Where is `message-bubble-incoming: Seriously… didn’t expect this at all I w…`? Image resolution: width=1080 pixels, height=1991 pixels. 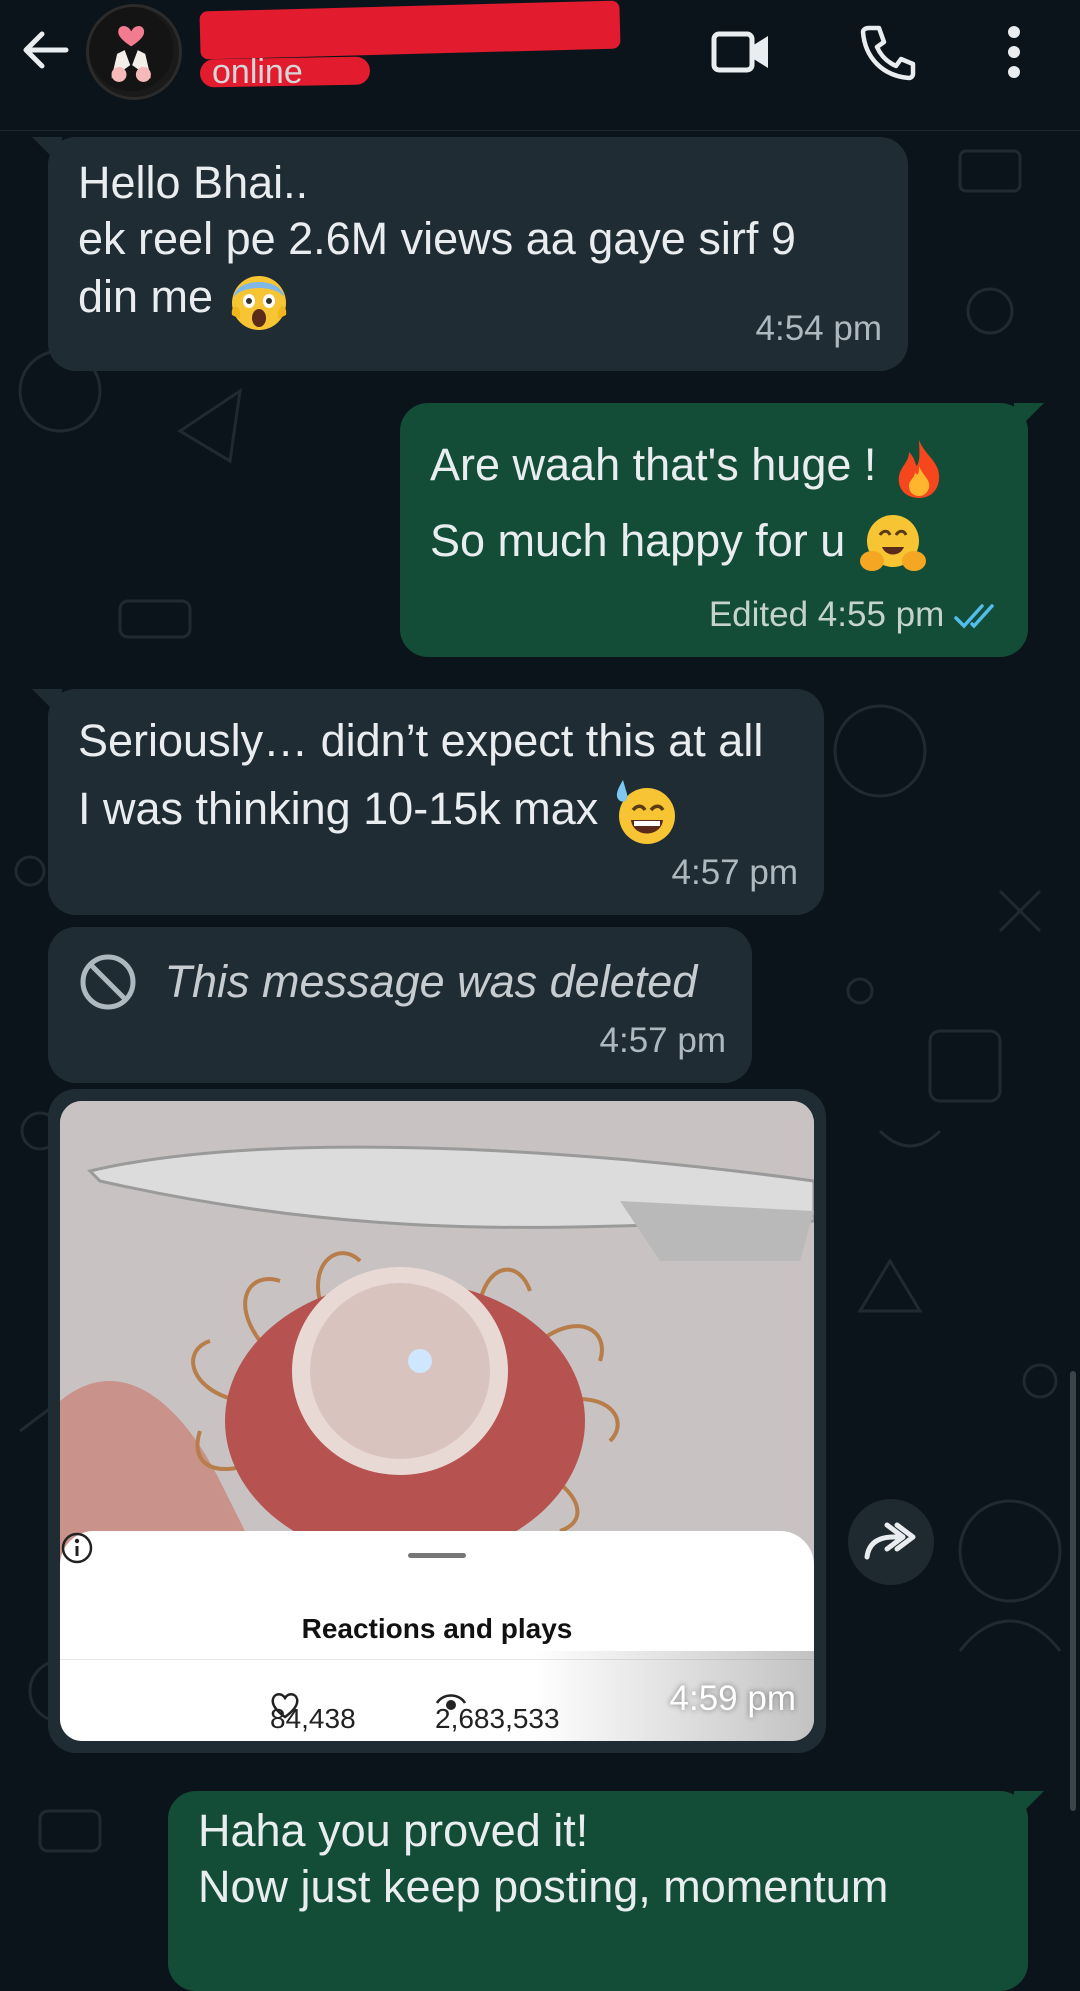
message-bubble-incoming: Seriously… didn’t expect this at all I w… is located at coordinates (428, 802).